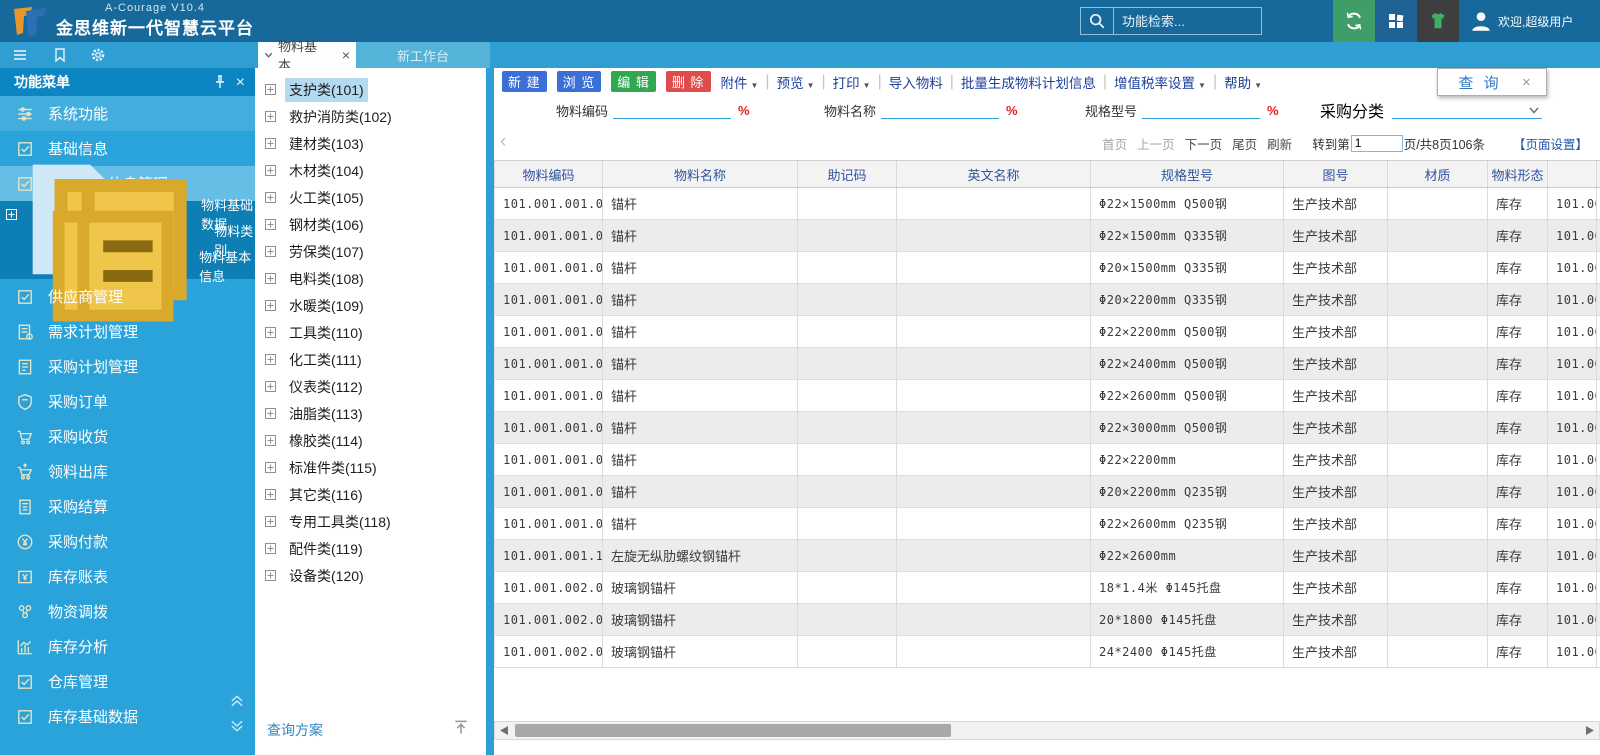  Describe the element at coordinates (311, 170) in the screenshot. I see `tree-item: 木材类(104)` at that location.